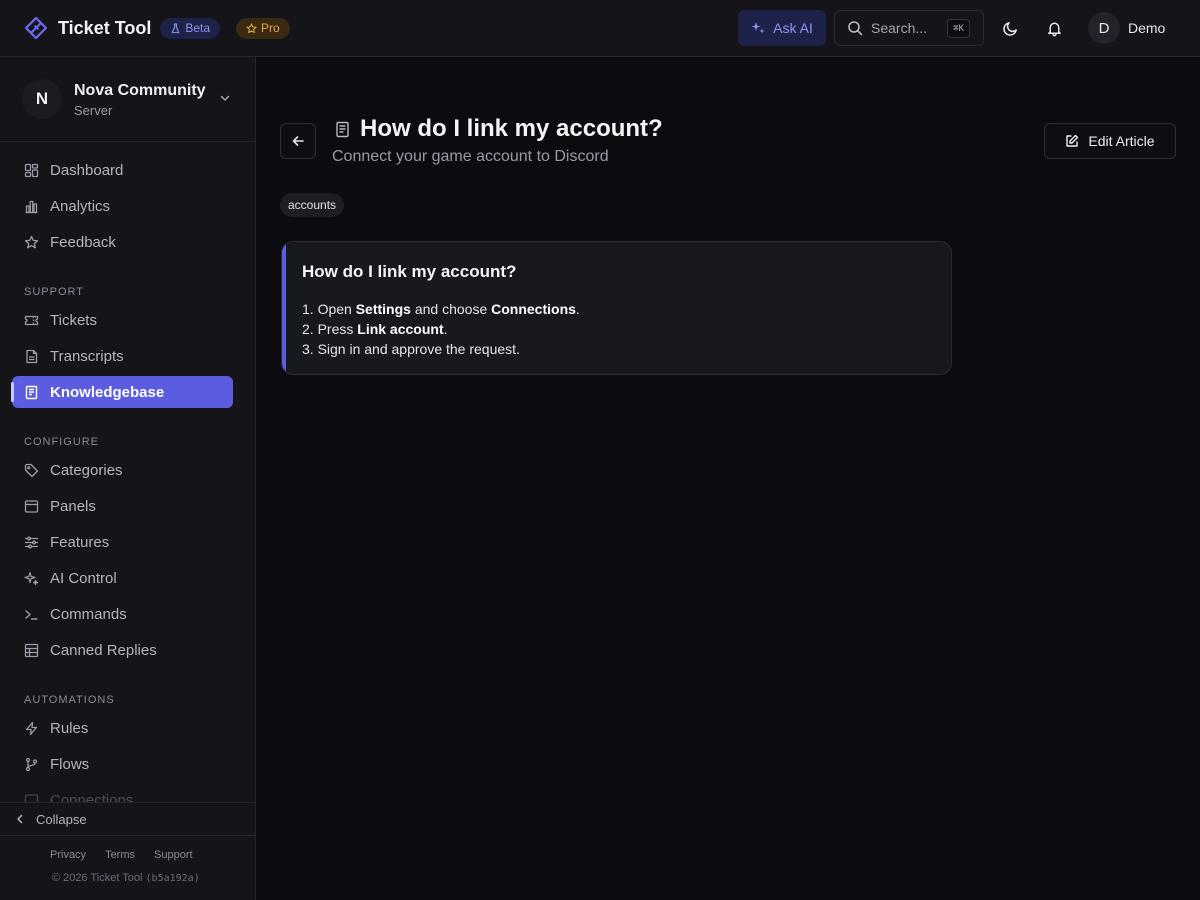 The height and width of the screenshot is (900, 1200). Describe the element at coordinates (122, 764) in the screenshot. I see `sidebar-item-flows: Flows` at that location.